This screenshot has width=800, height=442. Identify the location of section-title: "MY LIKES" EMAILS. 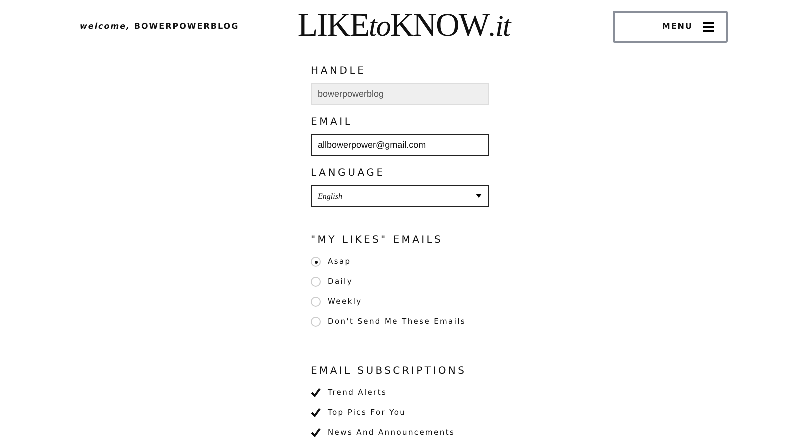
(377, 241).